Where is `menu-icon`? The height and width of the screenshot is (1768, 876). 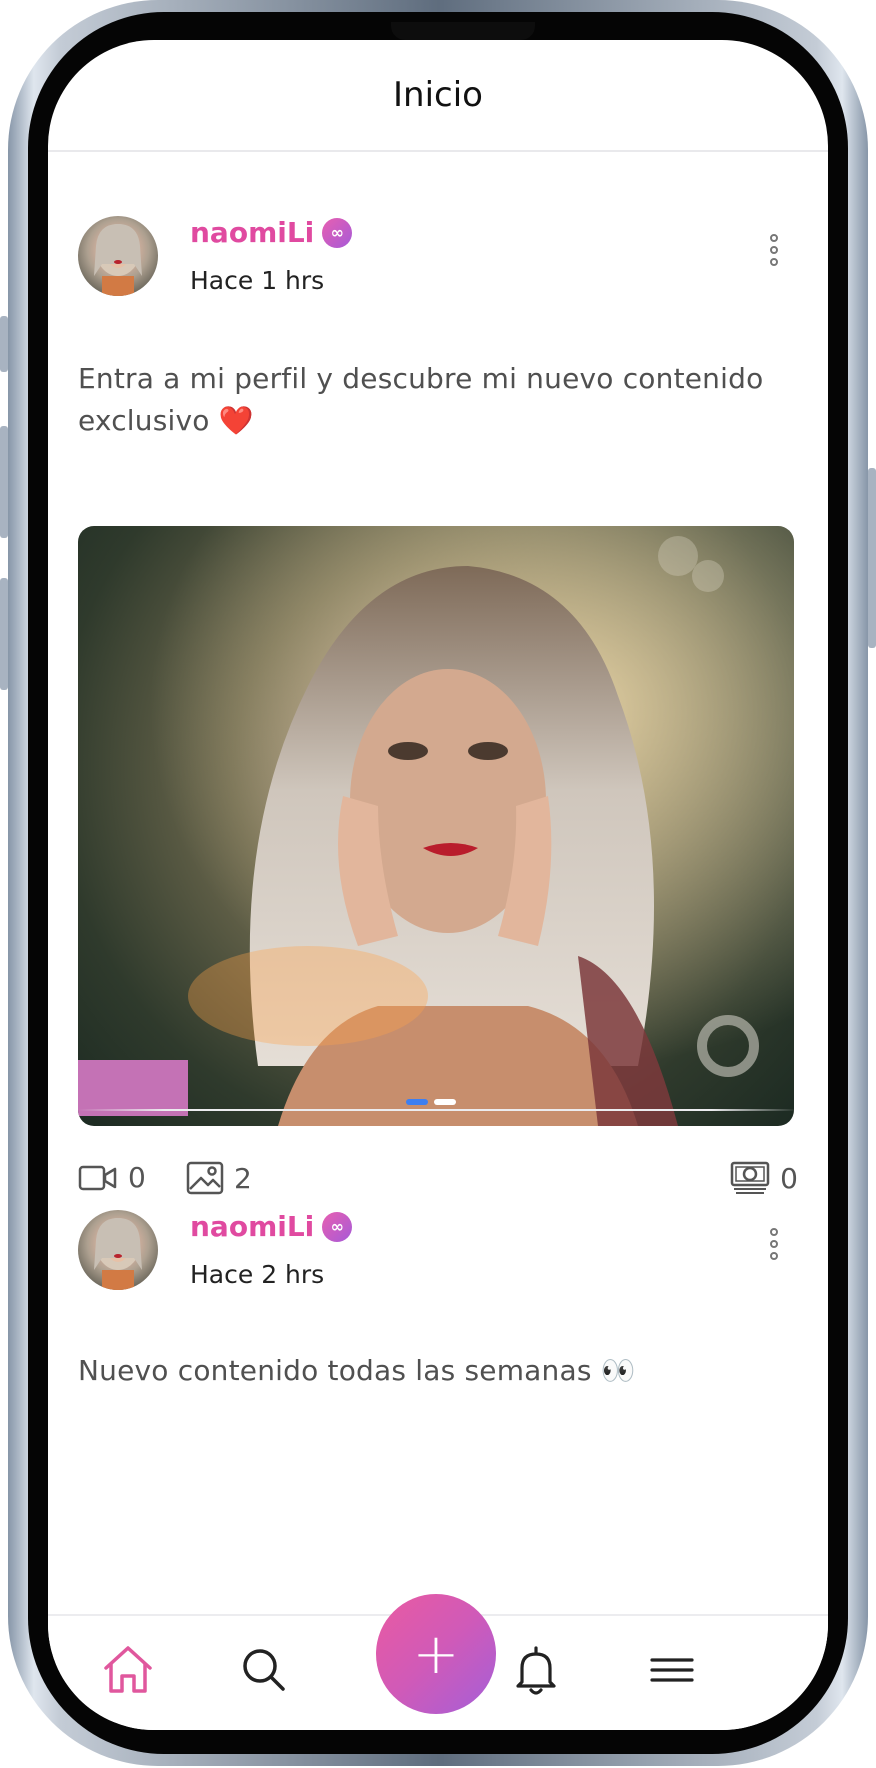 menu-icon is located at coordinates (672, 1670).